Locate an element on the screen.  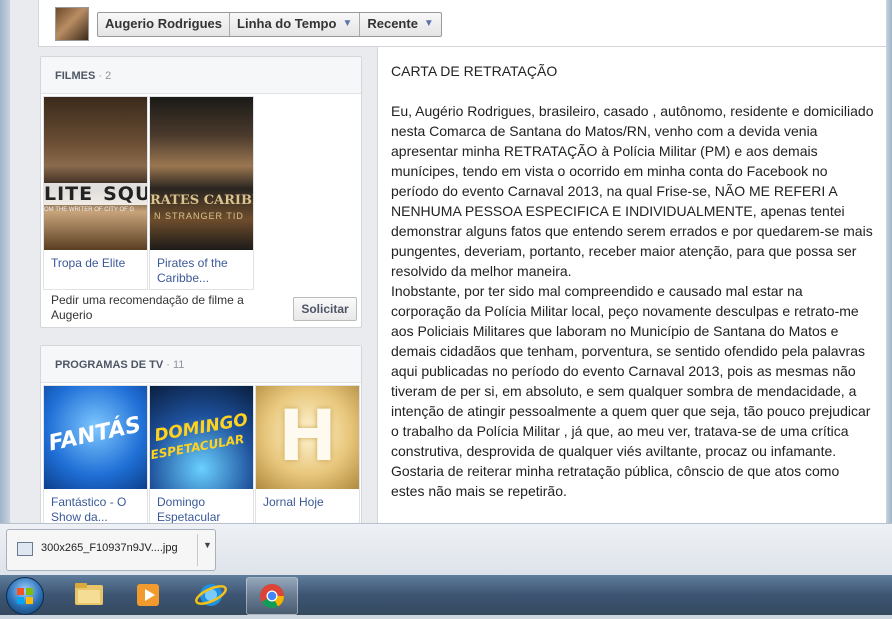
chrome-icon is located at coordinates (272, 596).